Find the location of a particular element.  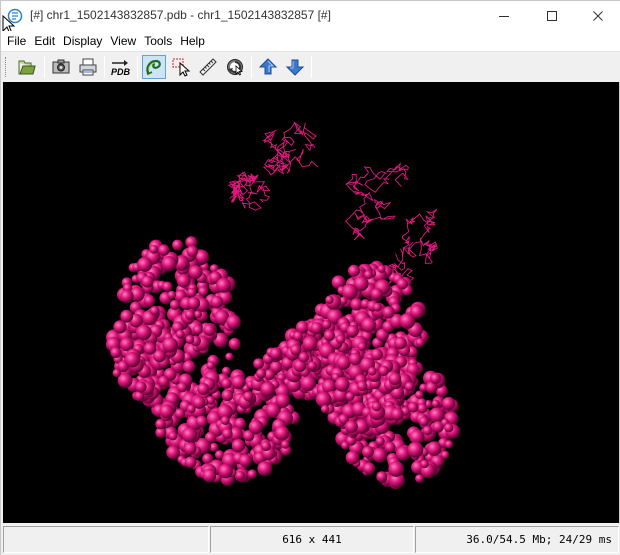

status-message is located at coordinates (106, 539).